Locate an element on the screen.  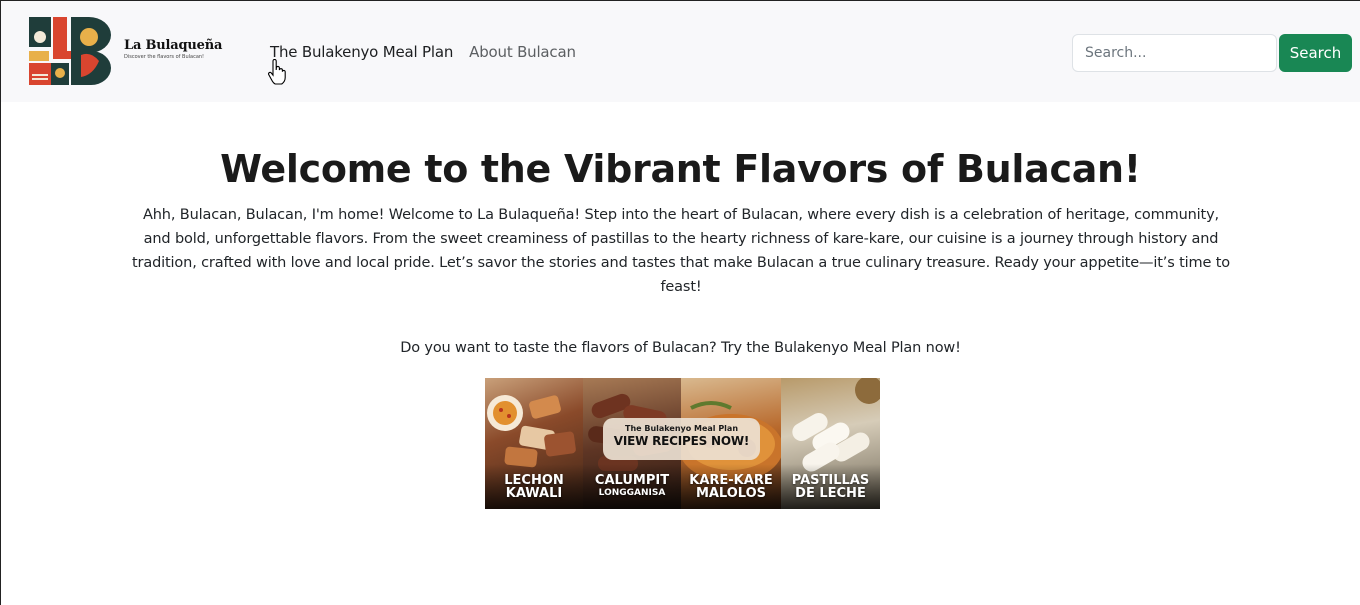
banner-label-line1: CALUMPIT is located at coordinates (632, 480).